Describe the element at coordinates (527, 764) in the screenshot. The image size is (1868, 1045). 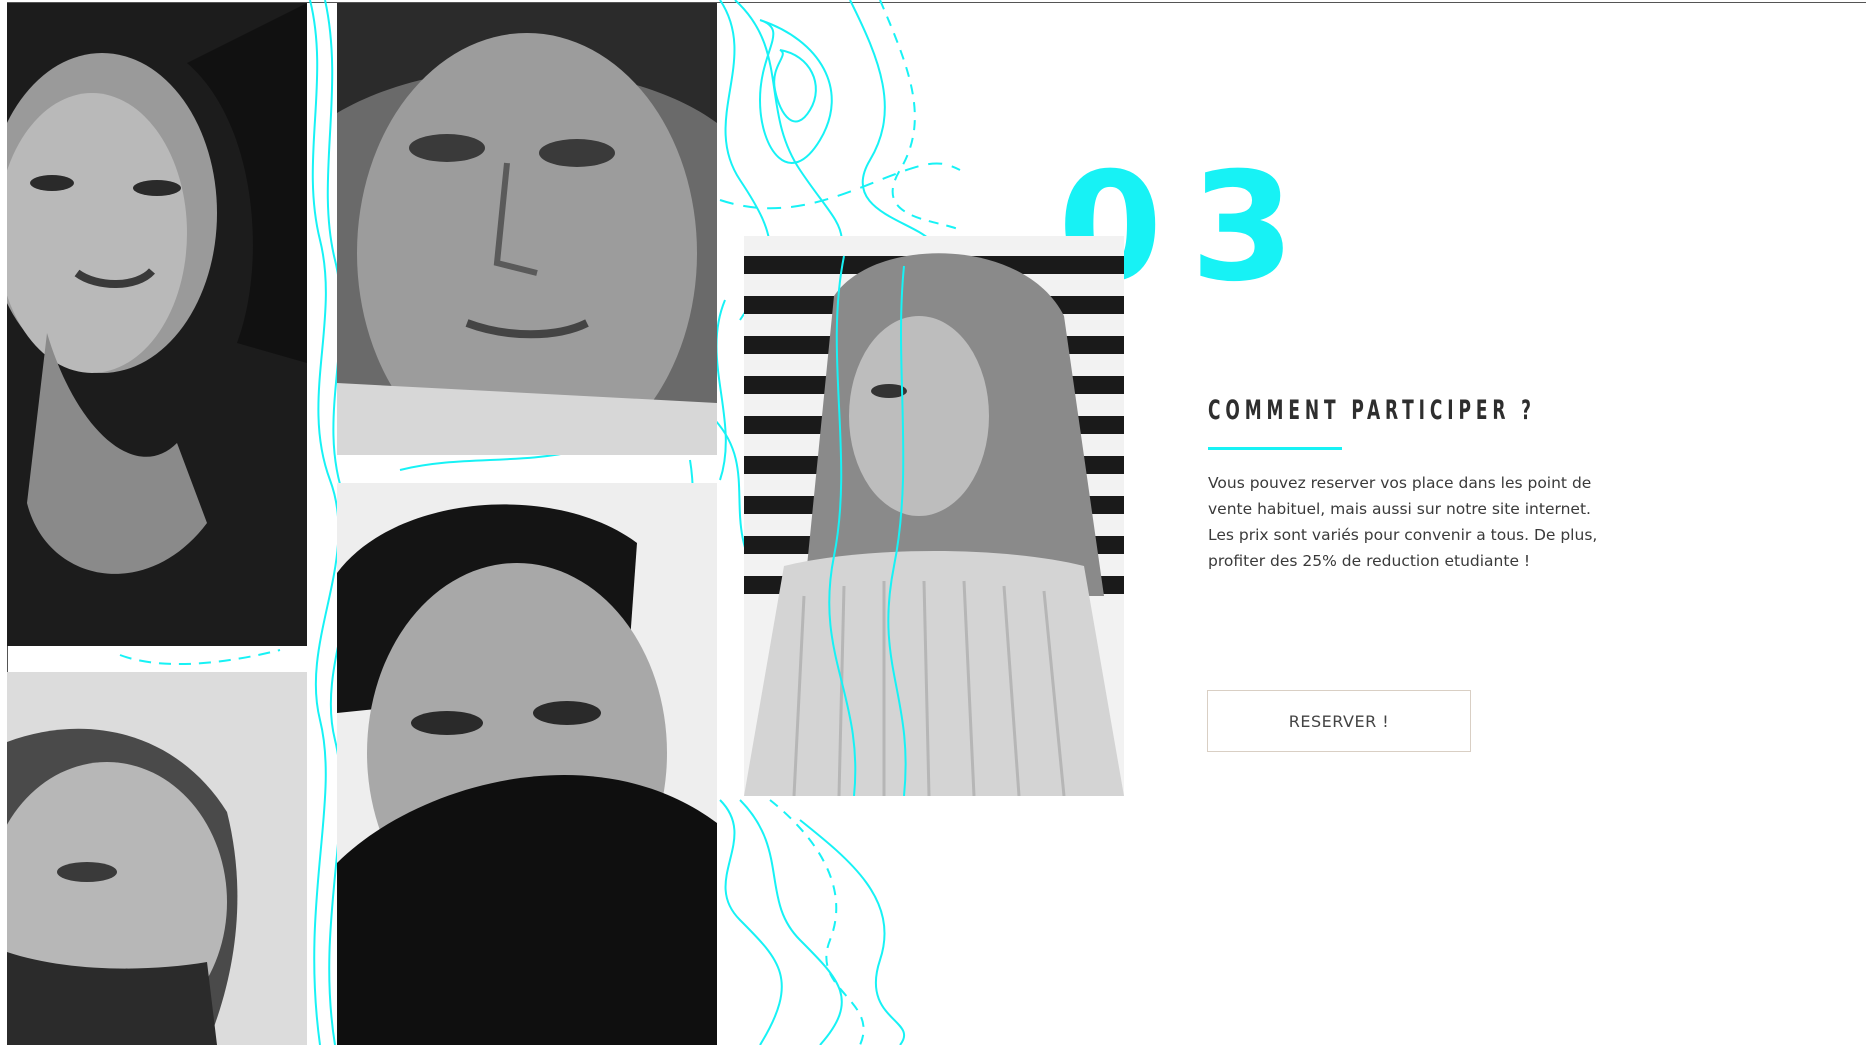
I see `portrait-photo-man-scarf` at that location.